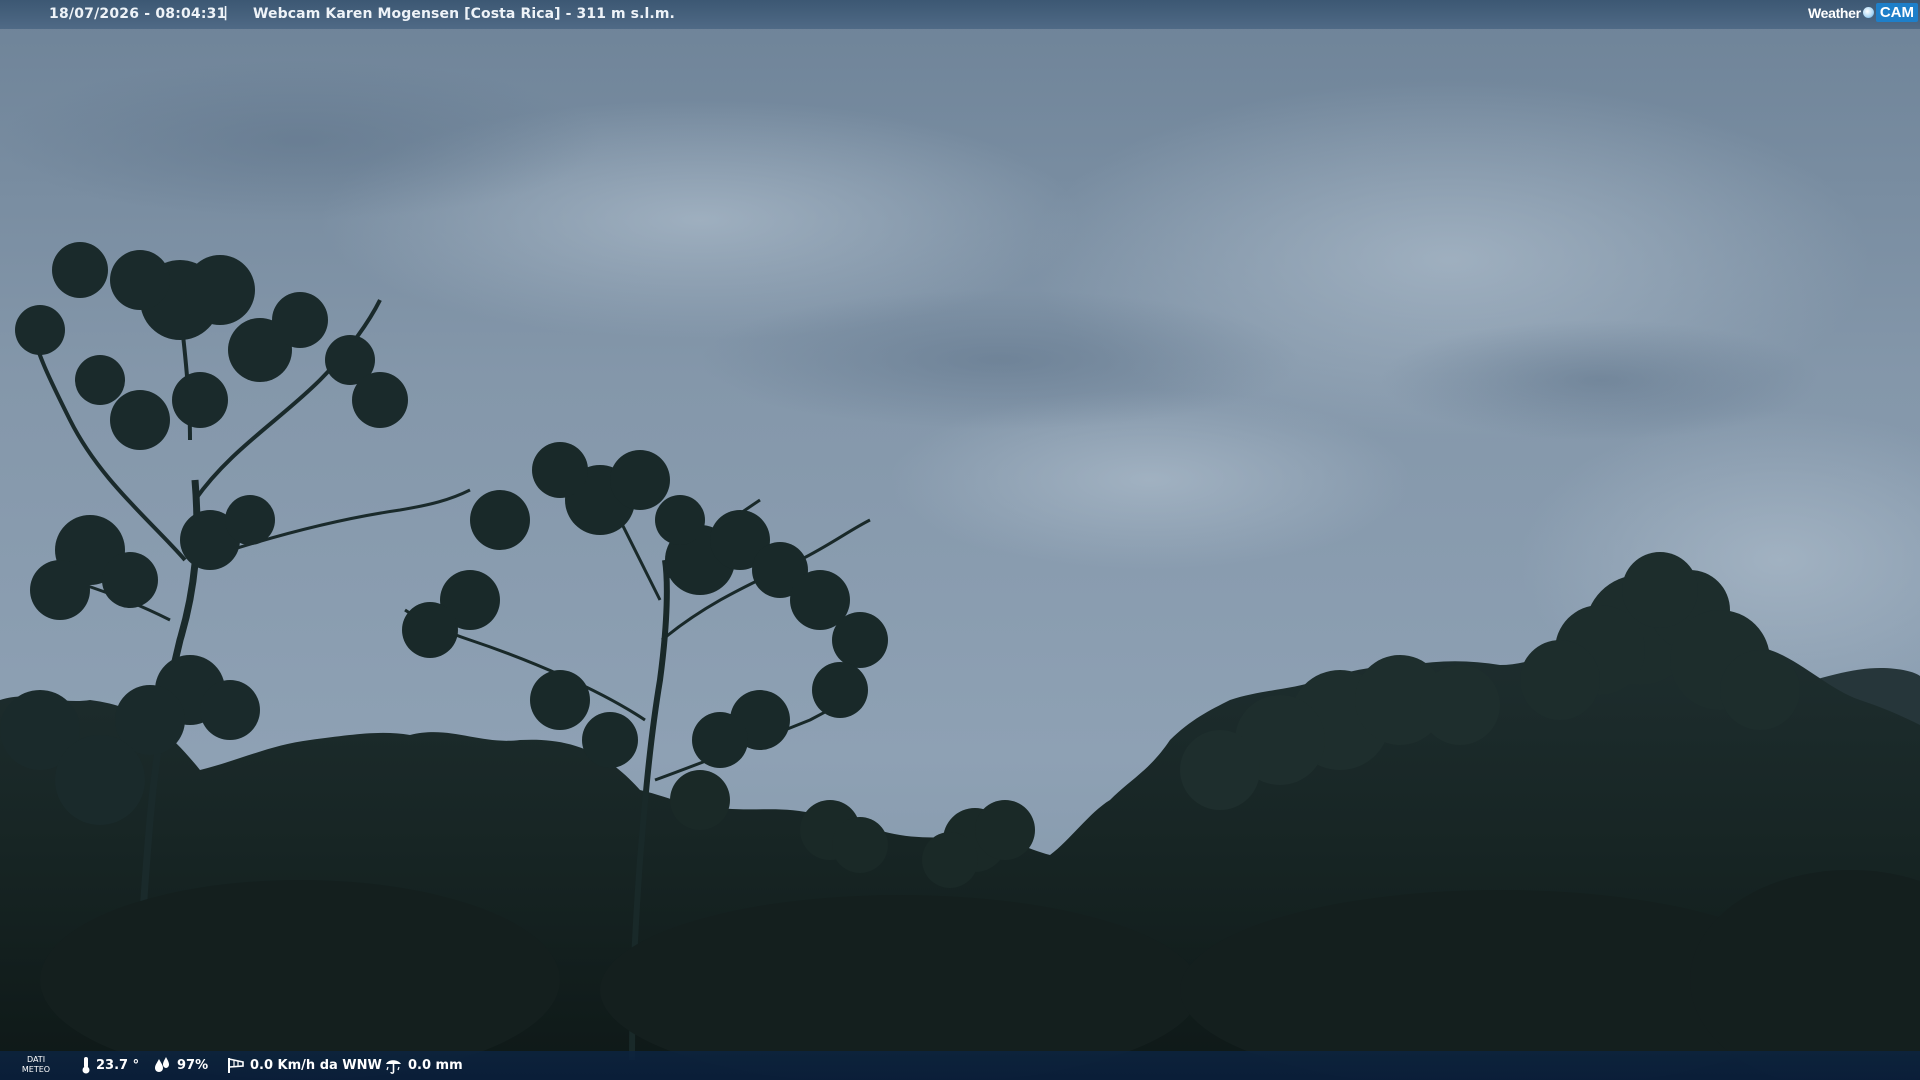 The height and width of the screenshot is (1080, 1920). What do you see at coordinates (86, 1065) in the screenshot?
I see `thermometer-icon` at bounding box center [86, 1065].